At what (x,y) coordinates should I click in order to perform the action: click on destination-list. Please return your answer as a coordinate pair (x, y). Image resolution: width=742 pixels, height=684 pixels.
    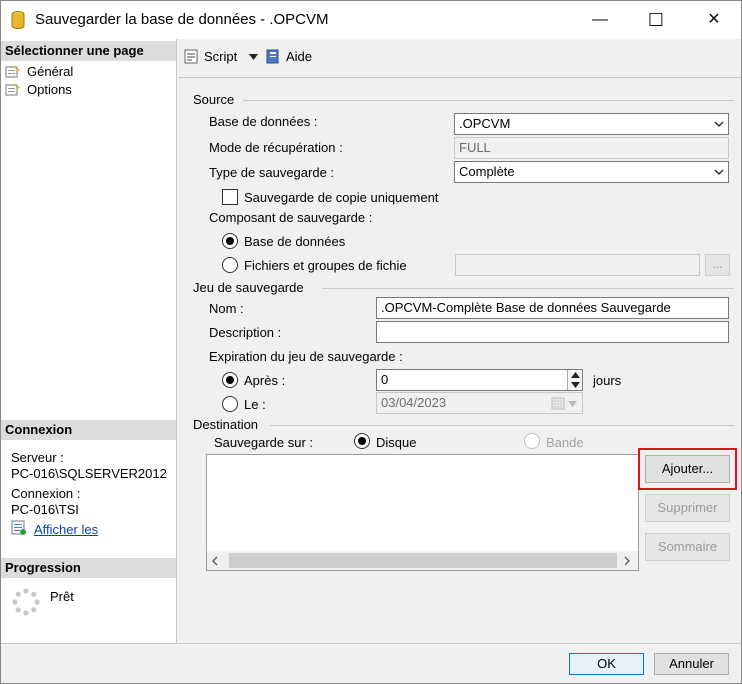
    Looking at the image, I should click on (422, 512).